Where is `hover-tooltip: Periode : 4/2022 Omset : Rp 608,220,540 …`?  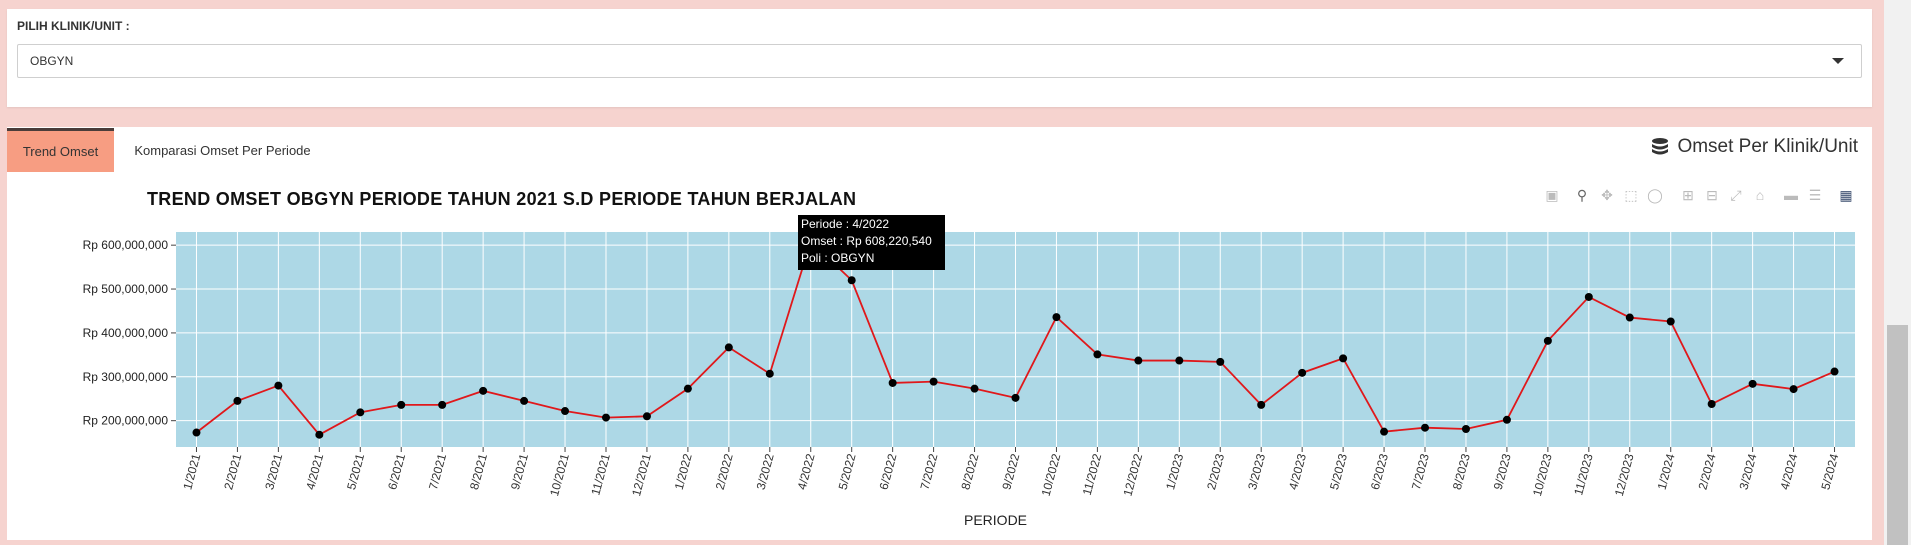 hover-tooltip: Periode : 4/2022 Omset : Rp 608,220,540 … is located at coordinates (871, 242).